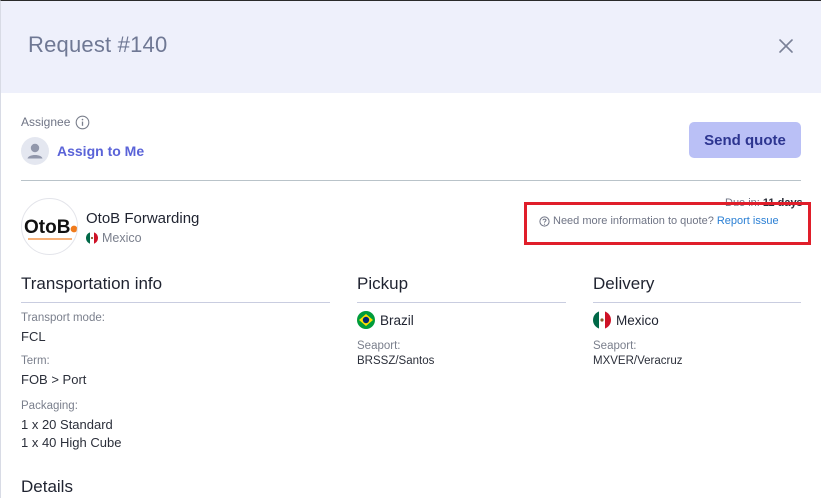  Describe the element at coordinates (786, 46) in the screenshot. I see `close-icon` at that location.